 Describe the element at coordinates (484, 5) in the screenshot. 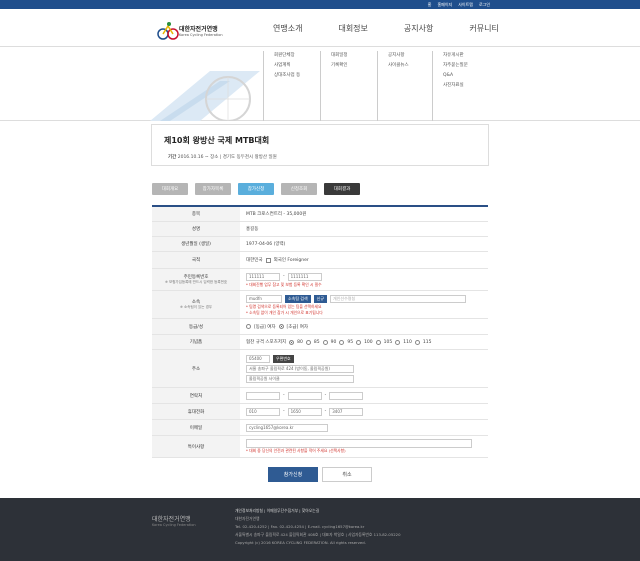

I see `login-link: 로그인` at that location.